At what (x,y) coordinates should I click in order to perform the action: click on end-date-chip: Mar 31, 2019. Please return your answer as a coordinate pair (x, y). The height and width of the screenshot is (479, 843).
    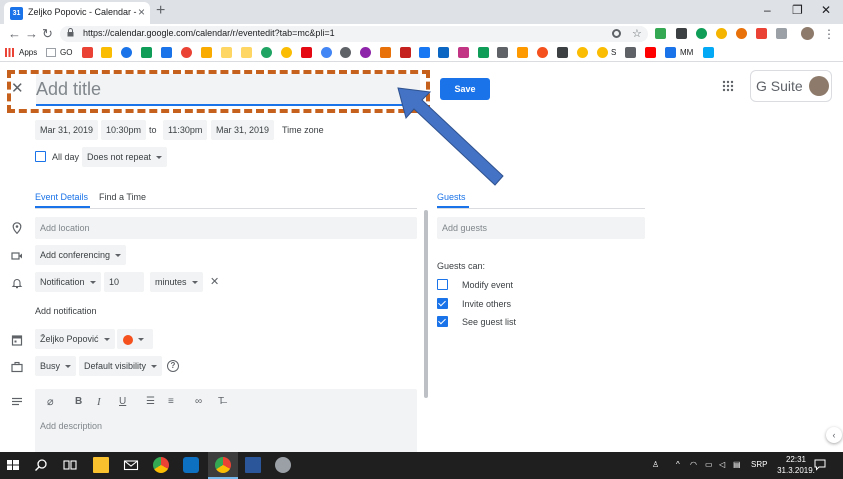
    Looking at the image, I should click on (243, 130).